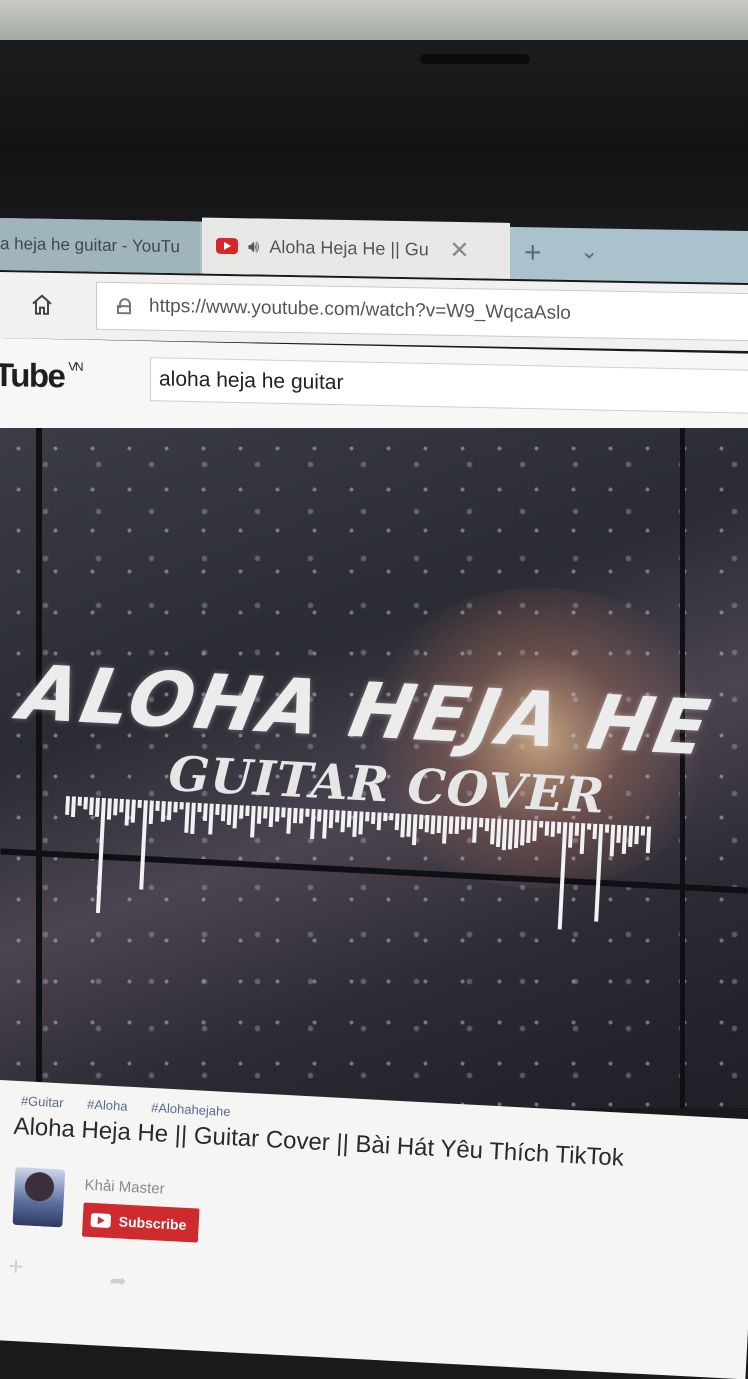 This screenshot has height=1379, width=748. I want to click on tab-title: a heja he guitar - YouTu, so click(90, 245).